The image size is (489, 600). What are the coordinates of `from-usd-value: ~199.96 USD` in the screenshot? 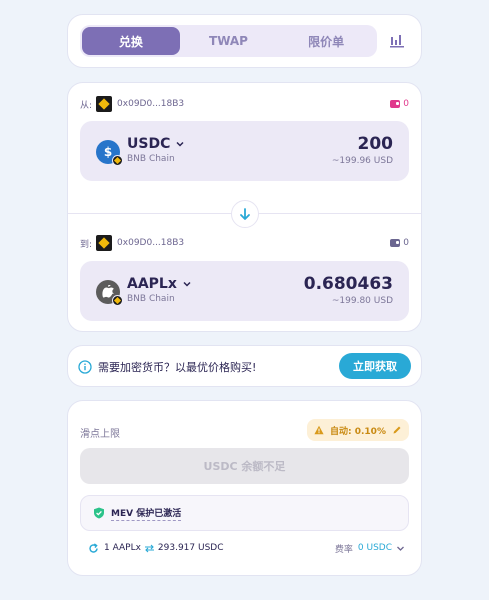 It's located at (362, 161).